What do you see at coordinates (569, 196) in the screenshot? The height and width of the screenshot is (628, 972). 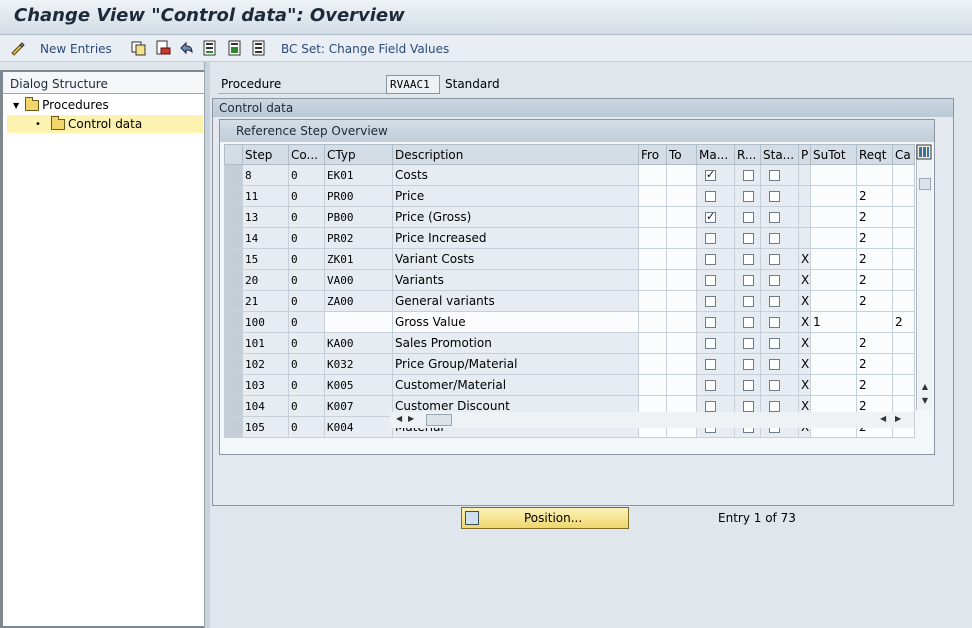 I see `table-row: 11 0 PR00 Price 2` at bounding box center [569, 196].